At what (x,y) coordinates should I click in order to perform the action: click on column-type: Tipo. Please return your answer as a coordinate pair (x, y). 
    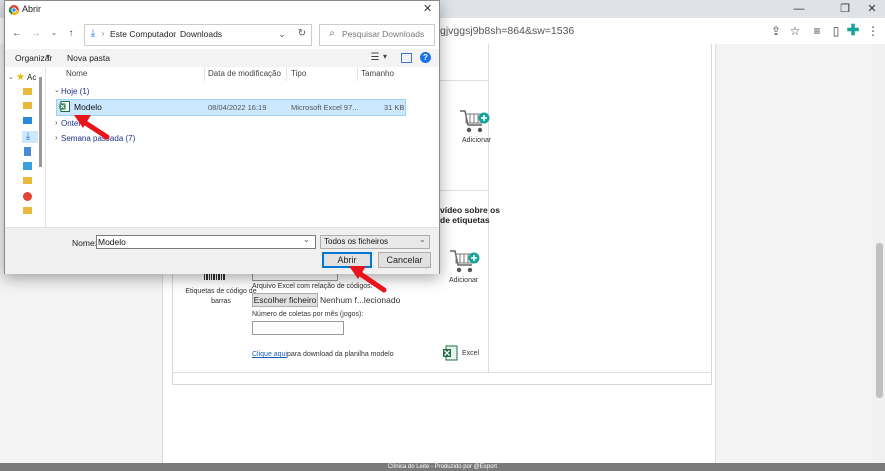
    Looking at the image, I should click on (298, 74).